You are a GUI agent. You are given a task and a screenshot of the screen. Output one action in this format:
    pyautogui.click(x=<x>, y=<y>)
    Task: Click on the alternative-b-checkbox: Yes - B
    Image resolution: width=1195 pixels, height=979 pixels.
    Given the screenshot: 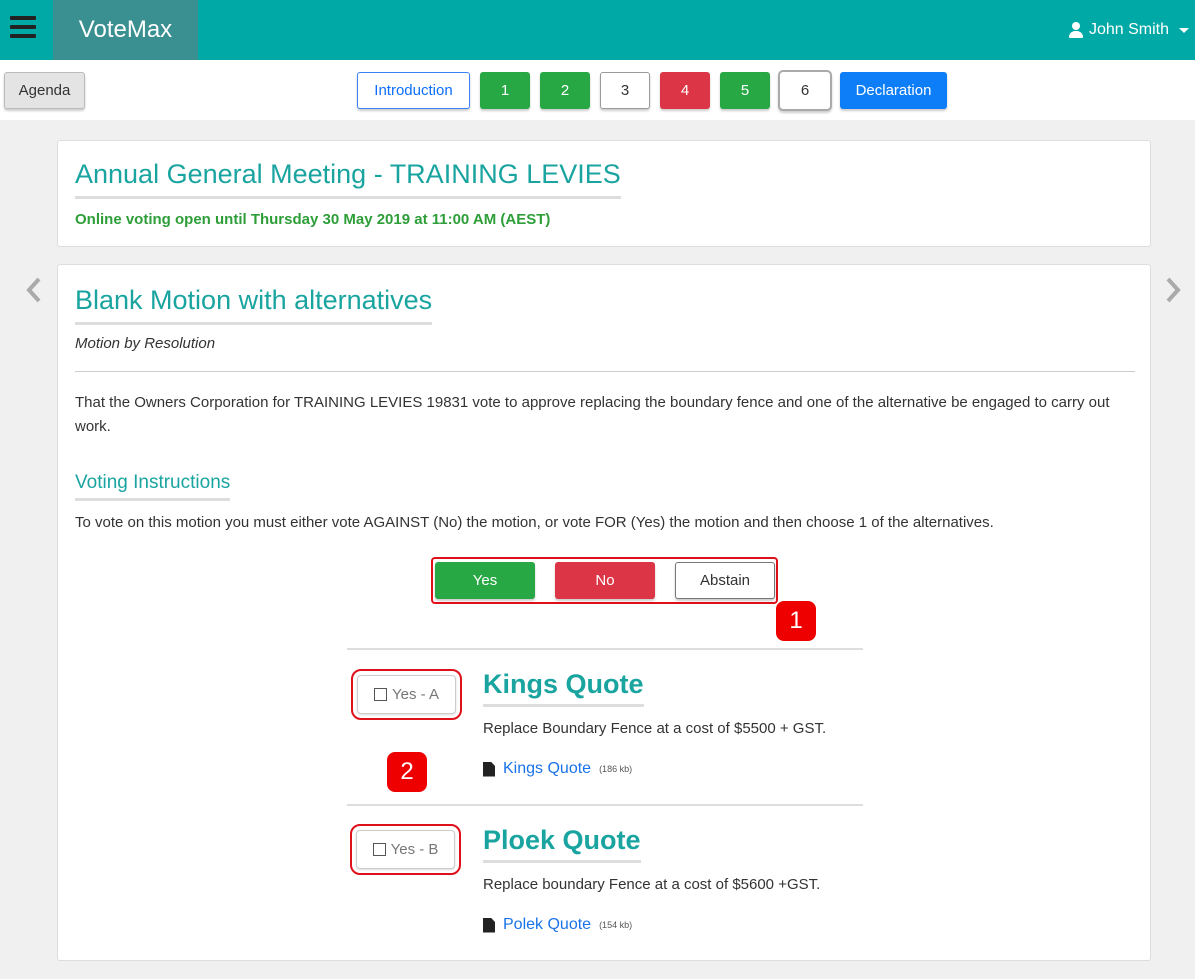 What is the action you would take?
    pyautogui.click(x=405, y=849)
    